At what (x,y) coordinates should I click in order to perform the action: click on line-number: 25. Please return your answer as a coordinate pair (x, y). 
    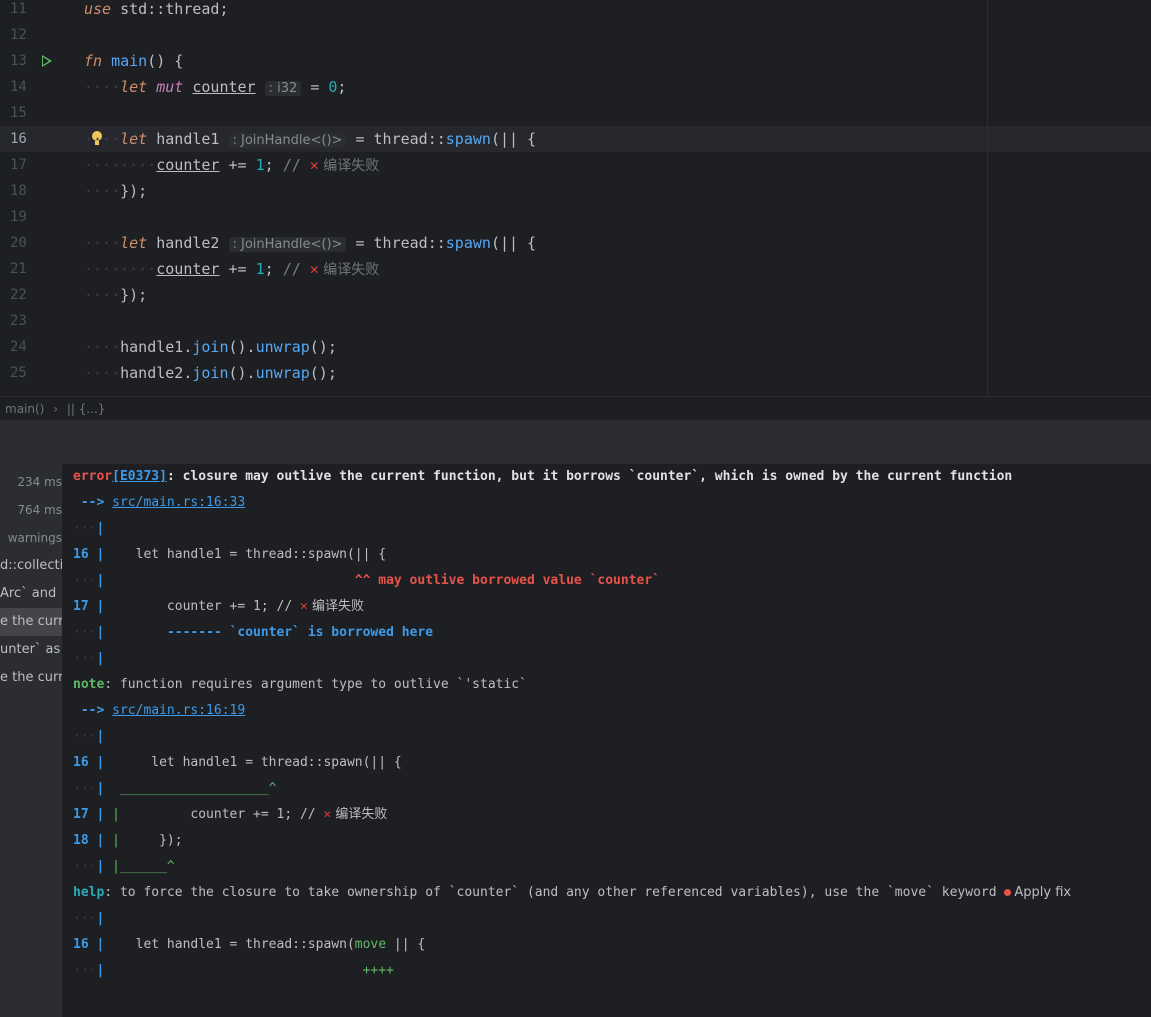
    Looking at the image, I should click on (18, 373).